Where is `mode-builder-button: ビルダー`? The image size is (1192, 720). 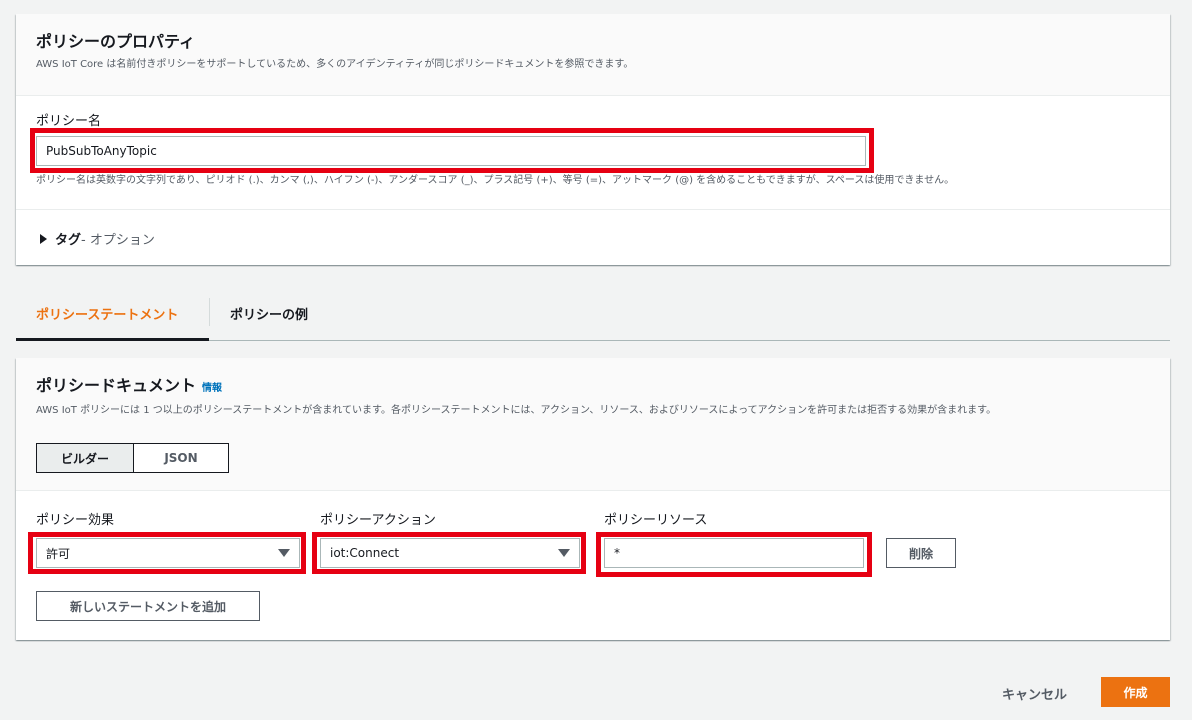 mode-builder-button: ビルダー is located at coordinates (85, 458).